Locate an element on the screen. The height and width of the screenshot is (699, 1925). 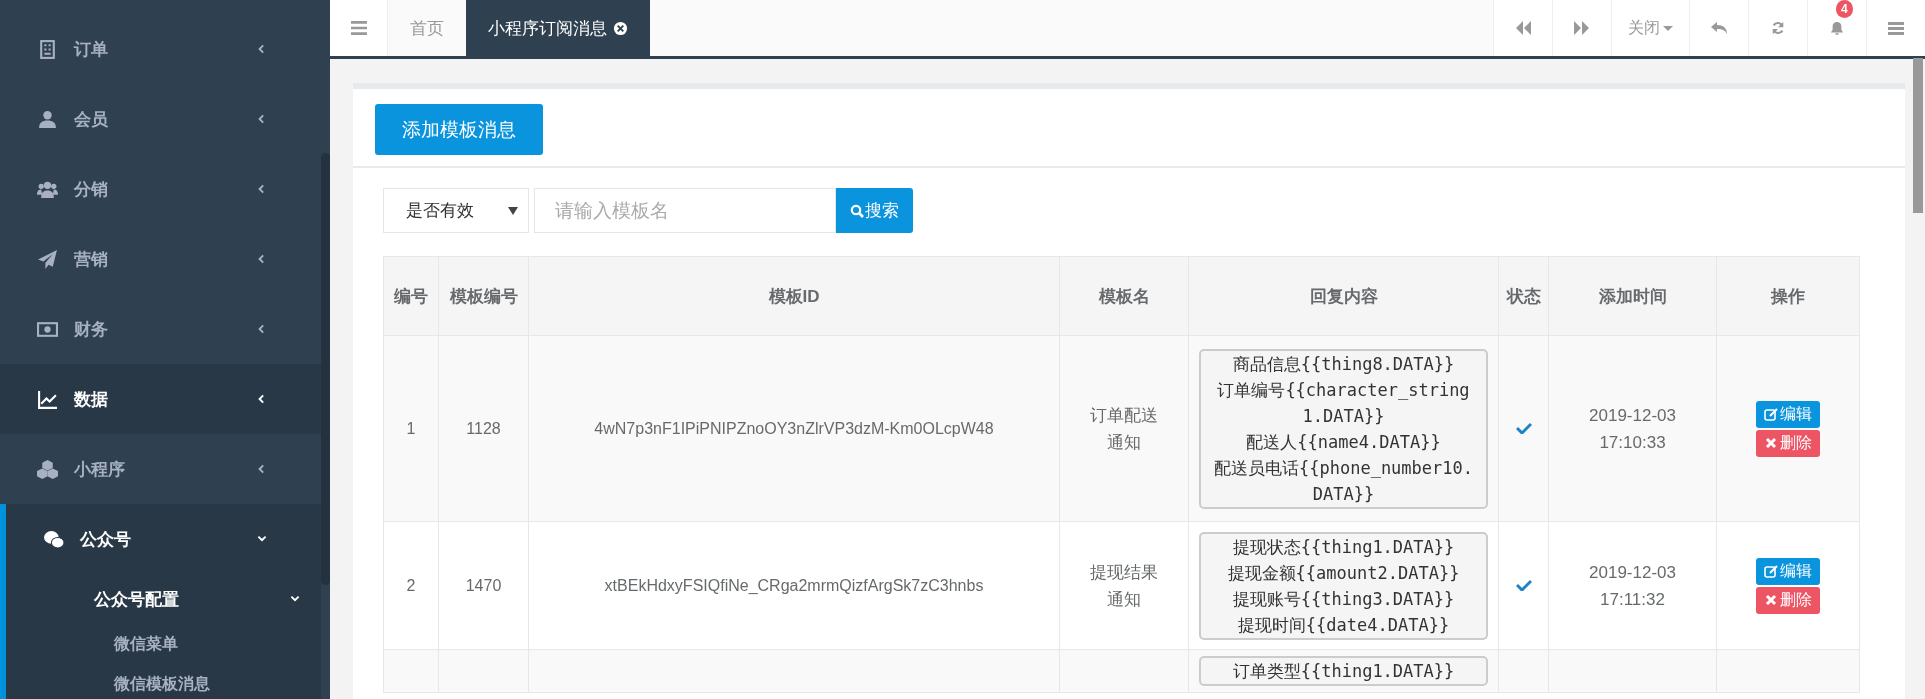
table-cell: xtBEkHdxyFSIQfiNe_CRga2mrmQizfArgSk7zC3hnbs is located at coordinates (794, 585).